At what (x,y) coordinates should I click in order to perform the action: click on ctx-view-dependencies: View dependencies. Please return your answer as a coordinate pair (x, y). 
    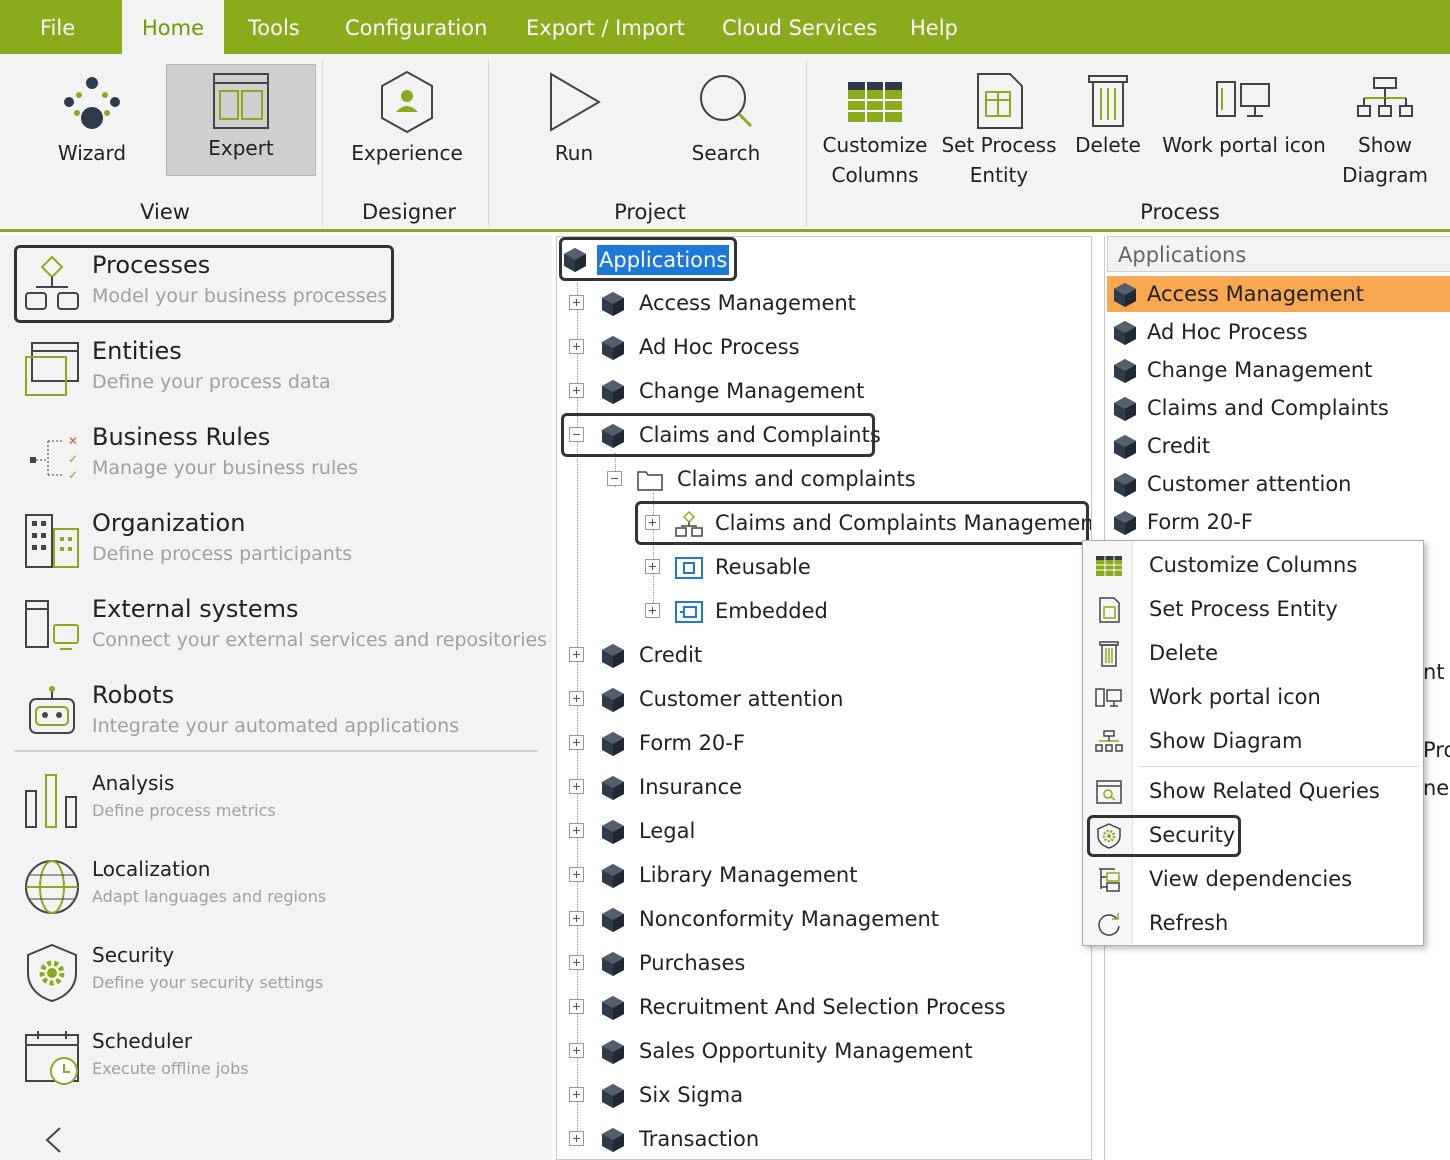
    Looking at the image, I should click on (1253, 879).